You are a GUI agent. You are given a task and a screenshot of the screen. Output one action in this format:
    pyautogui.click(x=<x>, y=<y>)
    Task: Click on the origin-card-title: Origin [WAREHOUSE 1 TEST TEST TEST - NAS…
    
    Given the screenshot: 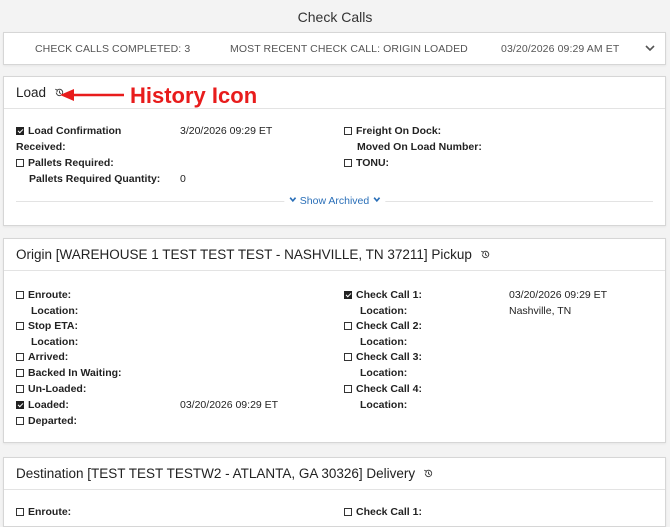 What is the action you would take?
    pyautogui.click(x=244, y=254)
    